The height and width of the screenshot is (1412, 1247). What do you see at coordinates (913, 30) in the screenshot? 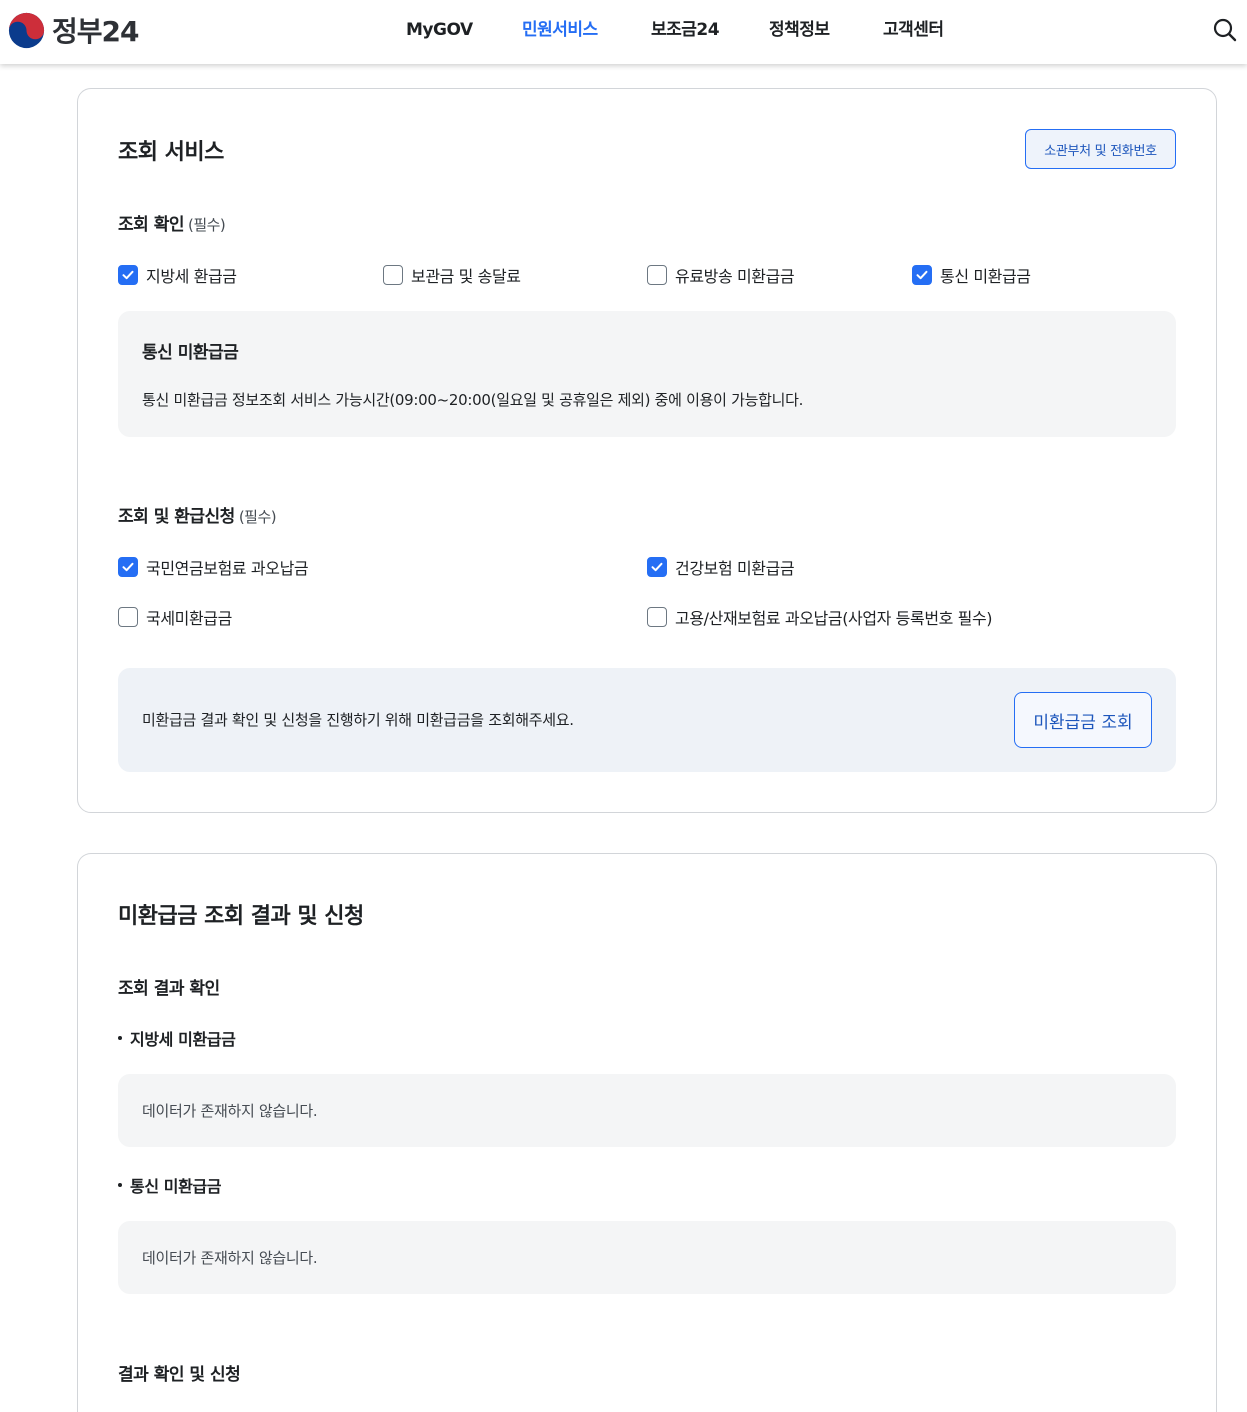
I see `nav-item-customer-center: 고객센터` at bounding box center [913, 30].